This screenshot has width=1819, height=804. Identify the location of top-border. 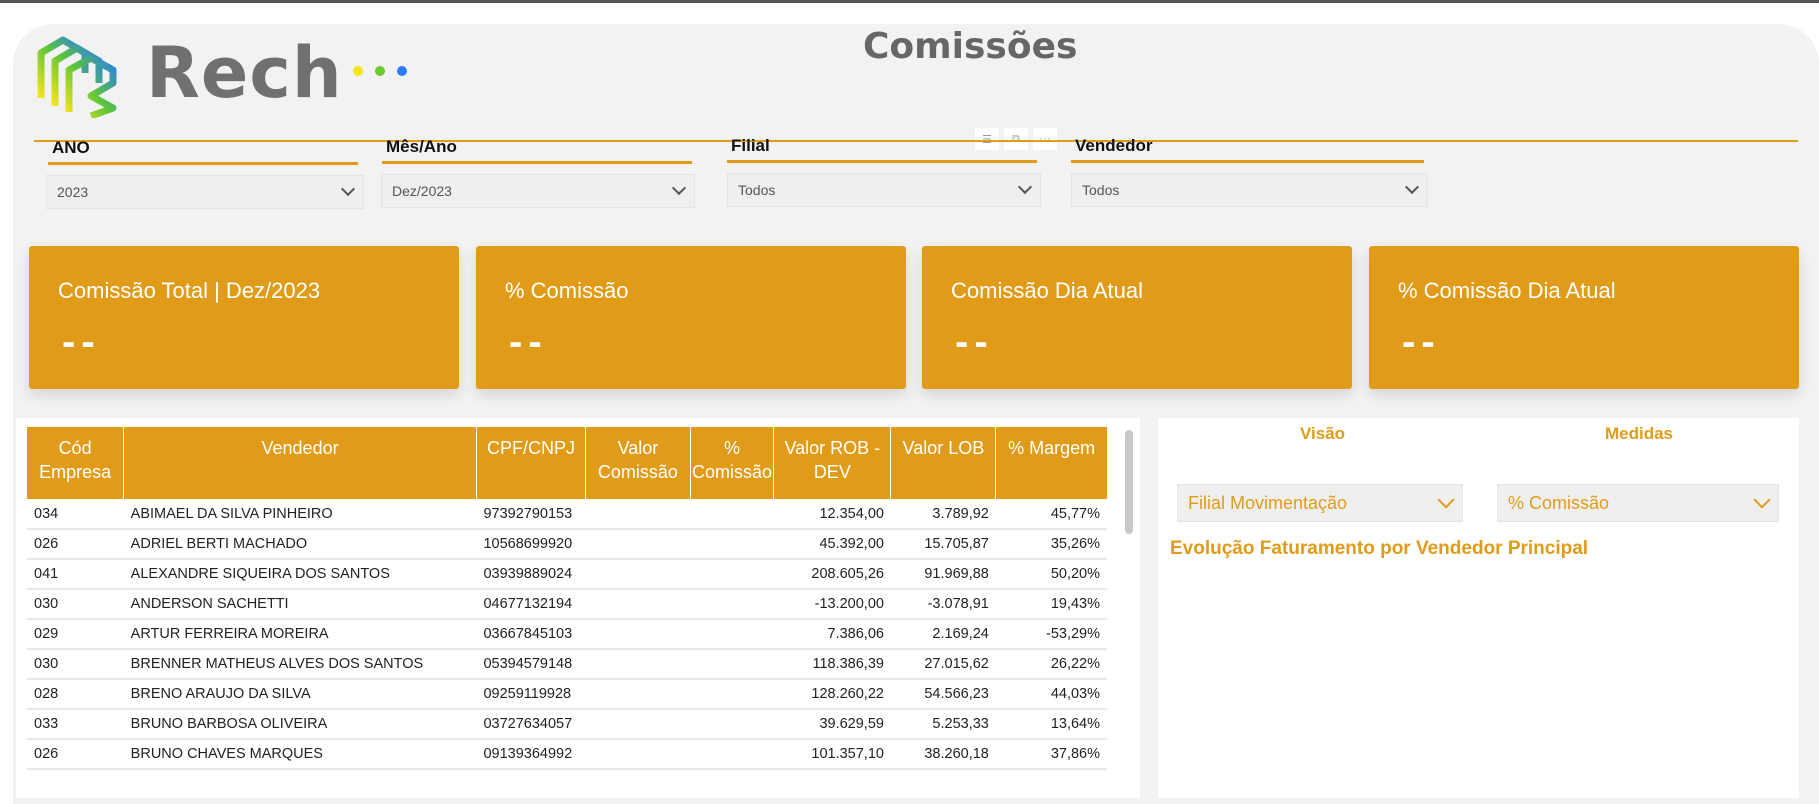
(909, 1).